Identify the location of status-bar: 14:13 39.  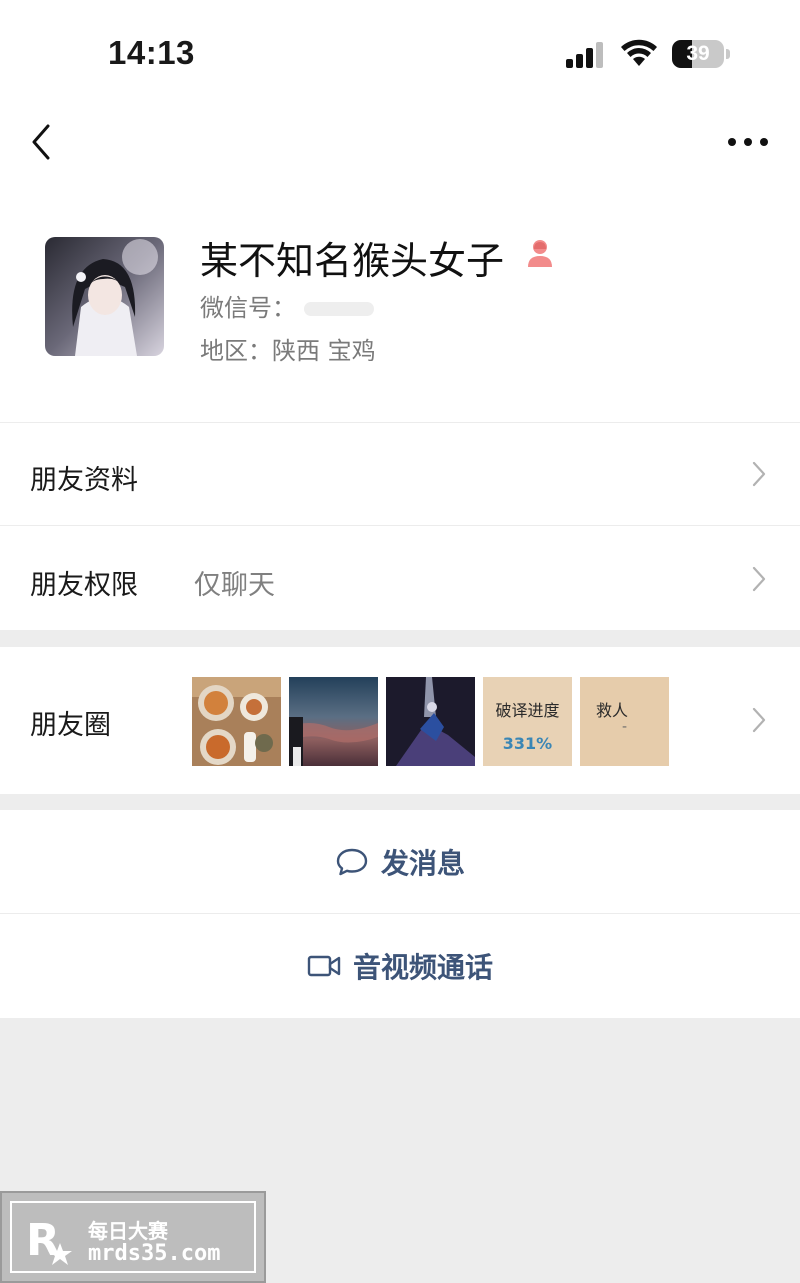
(400, 50).